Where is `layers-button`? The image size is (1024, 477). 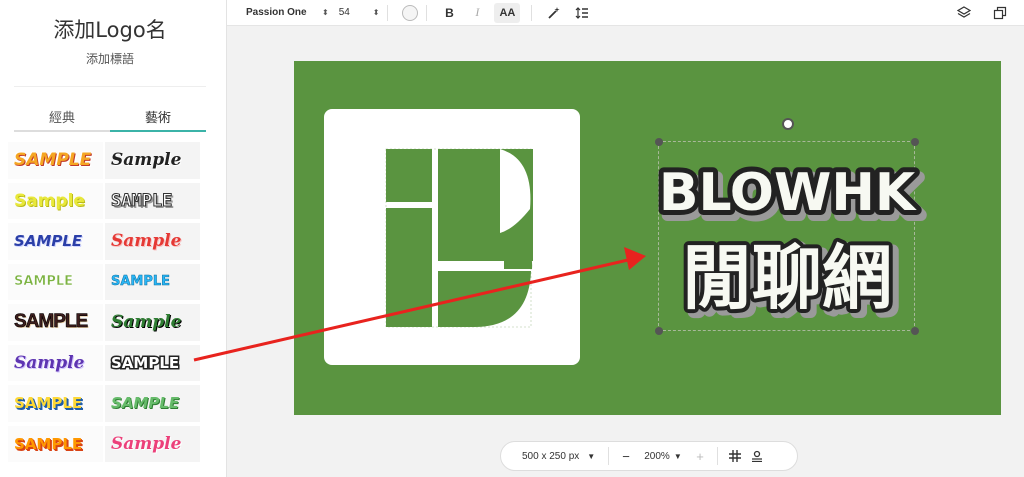 layers-button is located at coordinates (964, 13).